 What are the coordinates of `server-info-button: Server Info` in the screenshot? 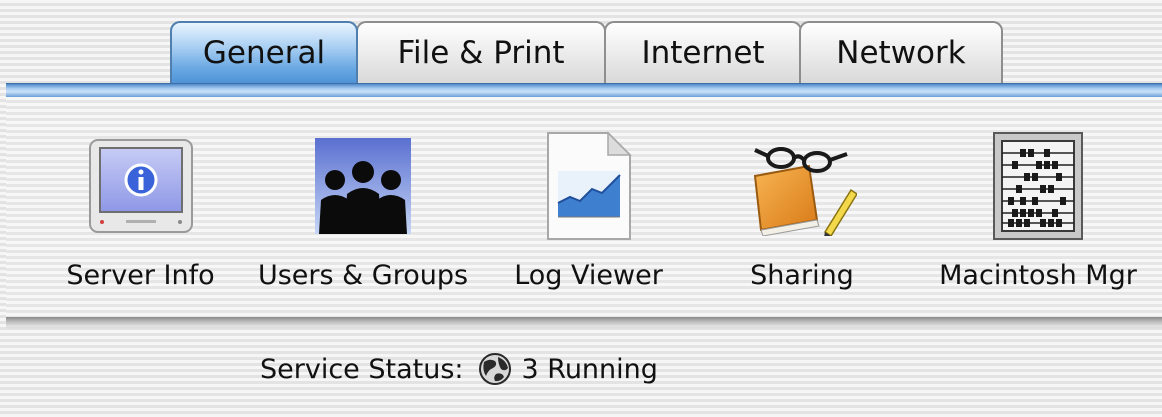 It's located at (140, 210).